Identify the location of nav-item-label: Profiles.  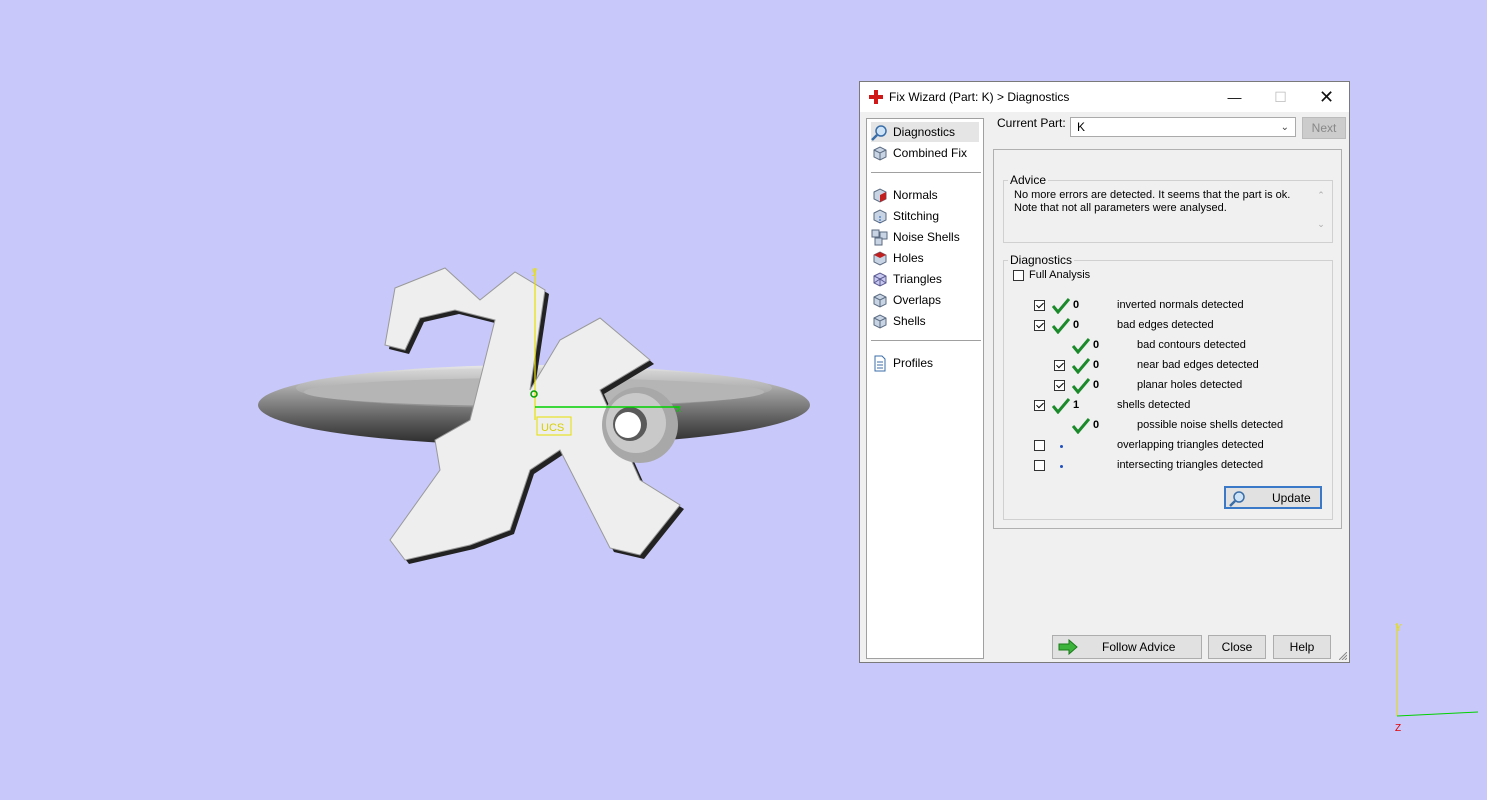
(913, 363).